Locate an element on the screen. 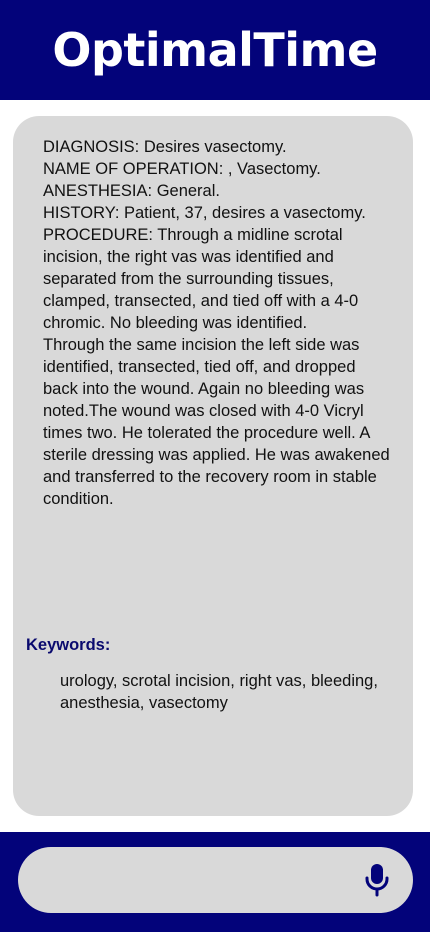 The height and width of the screenshot is (932, 430). microphone-button is located at coordinates (377, 880).